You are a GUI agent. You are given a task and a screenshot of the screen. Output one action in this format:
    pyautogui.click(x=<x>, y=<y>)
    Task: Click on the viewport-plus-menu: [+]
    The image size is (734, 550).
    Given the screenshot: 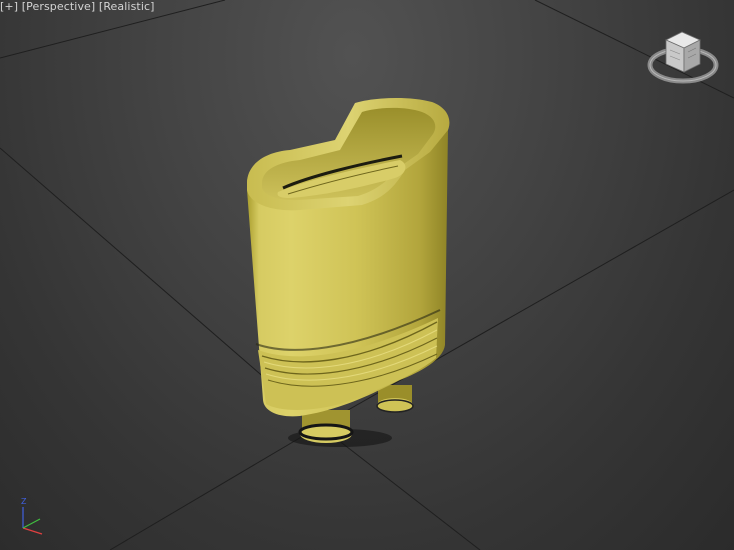 What is the action you would take?
    pyautogui.click(x=9, y=6)
    